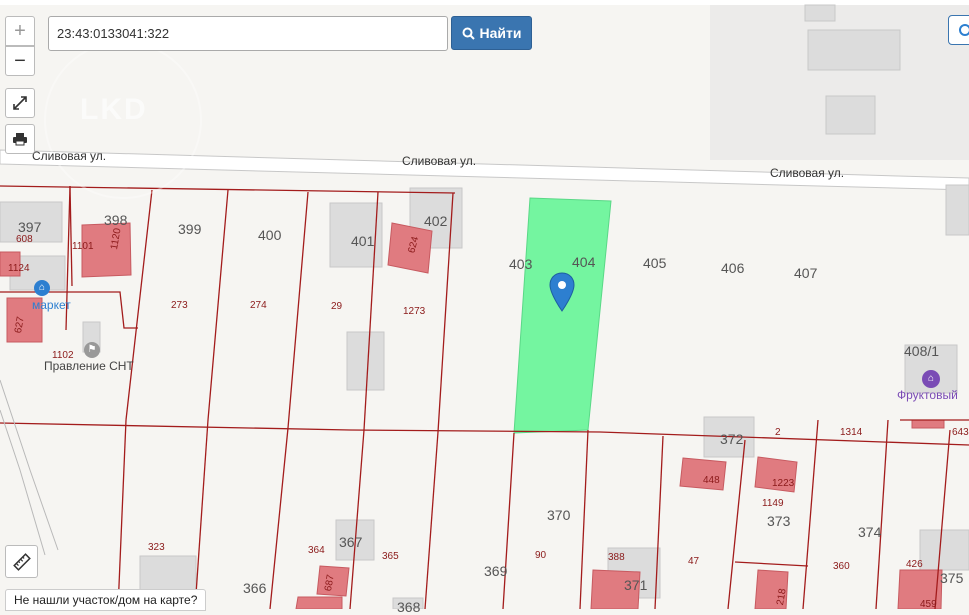 This screenshot has height=615, width=969. I want to click on cadastral-number: 323, so click(156, 547).